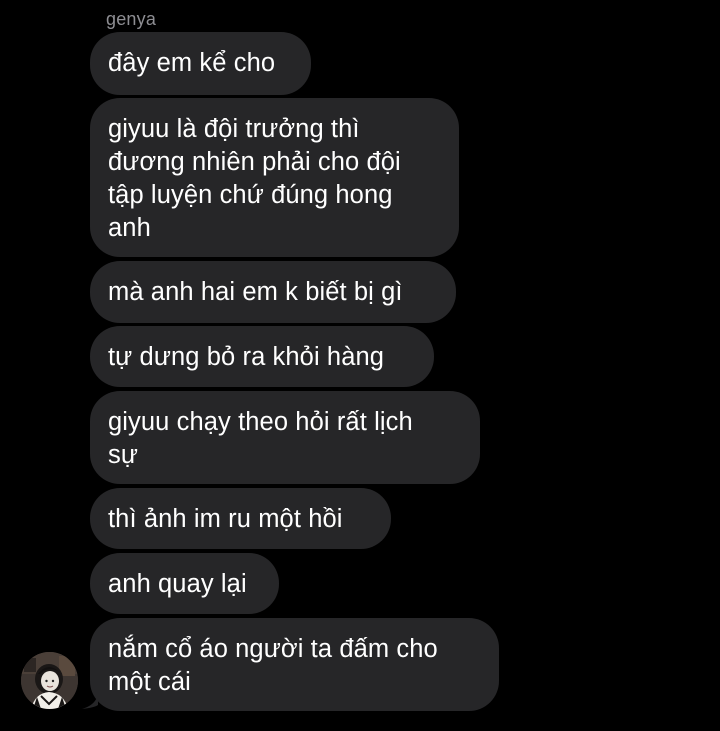 This screenshot has height=731, width=720. Describe the element at coordinates (254, 162) in the screenshot. I see `message-text: đương nhiên phải cho đội` at that location.